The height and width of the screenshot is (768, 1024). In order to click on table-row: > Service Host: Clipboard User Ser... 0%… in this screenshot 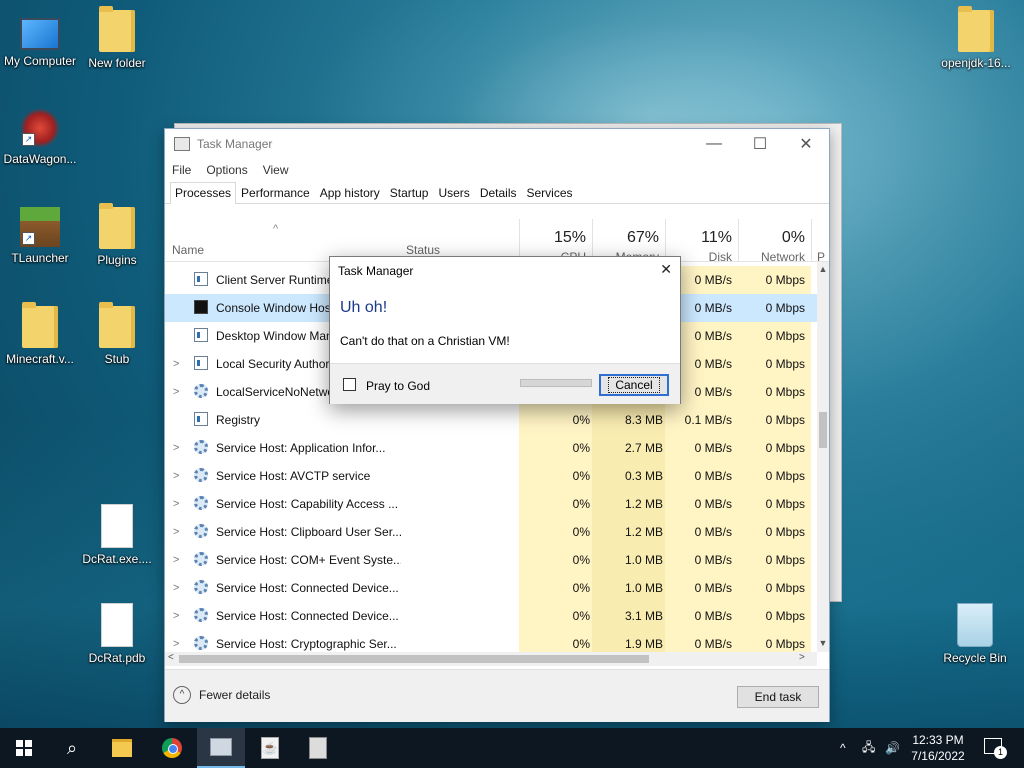, I will do `click(491, 532)`.